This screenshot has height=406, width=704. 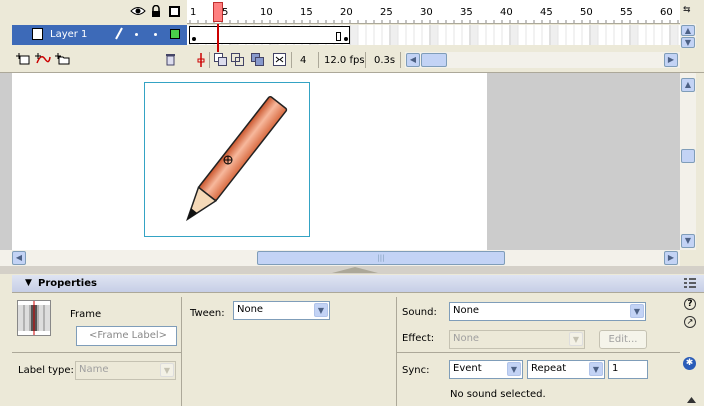 What do you see at coordinates (549, 368) in the screenshot?
I see `repeat-value: Repeat` at bounding box center [549, 368].